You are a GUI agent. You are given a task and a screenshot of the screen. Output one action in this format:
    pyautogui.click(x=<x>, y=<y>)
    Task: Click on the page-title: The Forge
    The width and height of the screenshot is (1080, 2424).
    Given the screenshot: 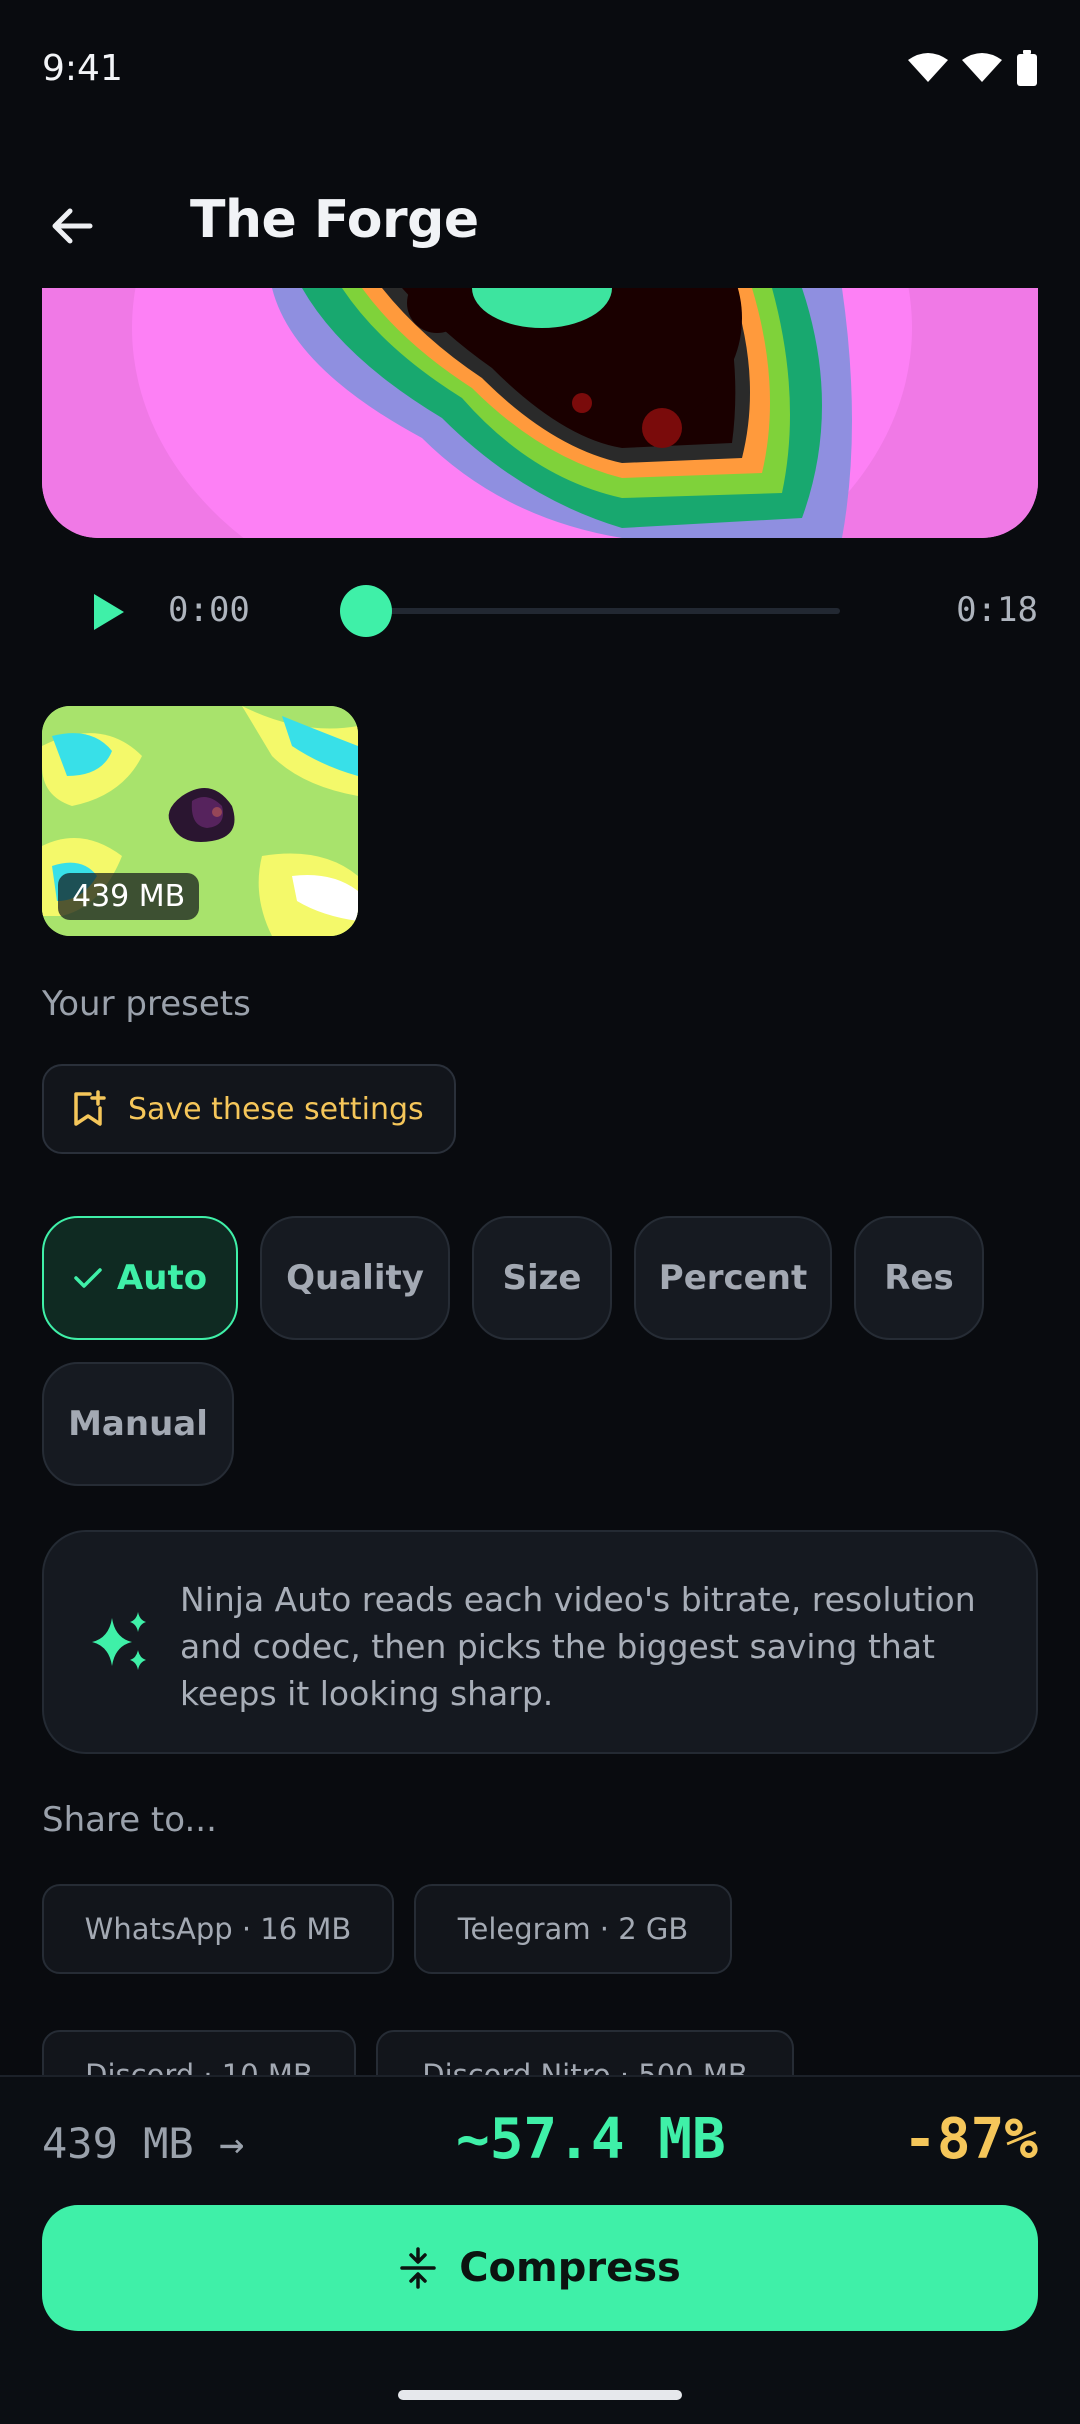 What is the action you would take?
    pyautogui.click(x=334, y=220)
    